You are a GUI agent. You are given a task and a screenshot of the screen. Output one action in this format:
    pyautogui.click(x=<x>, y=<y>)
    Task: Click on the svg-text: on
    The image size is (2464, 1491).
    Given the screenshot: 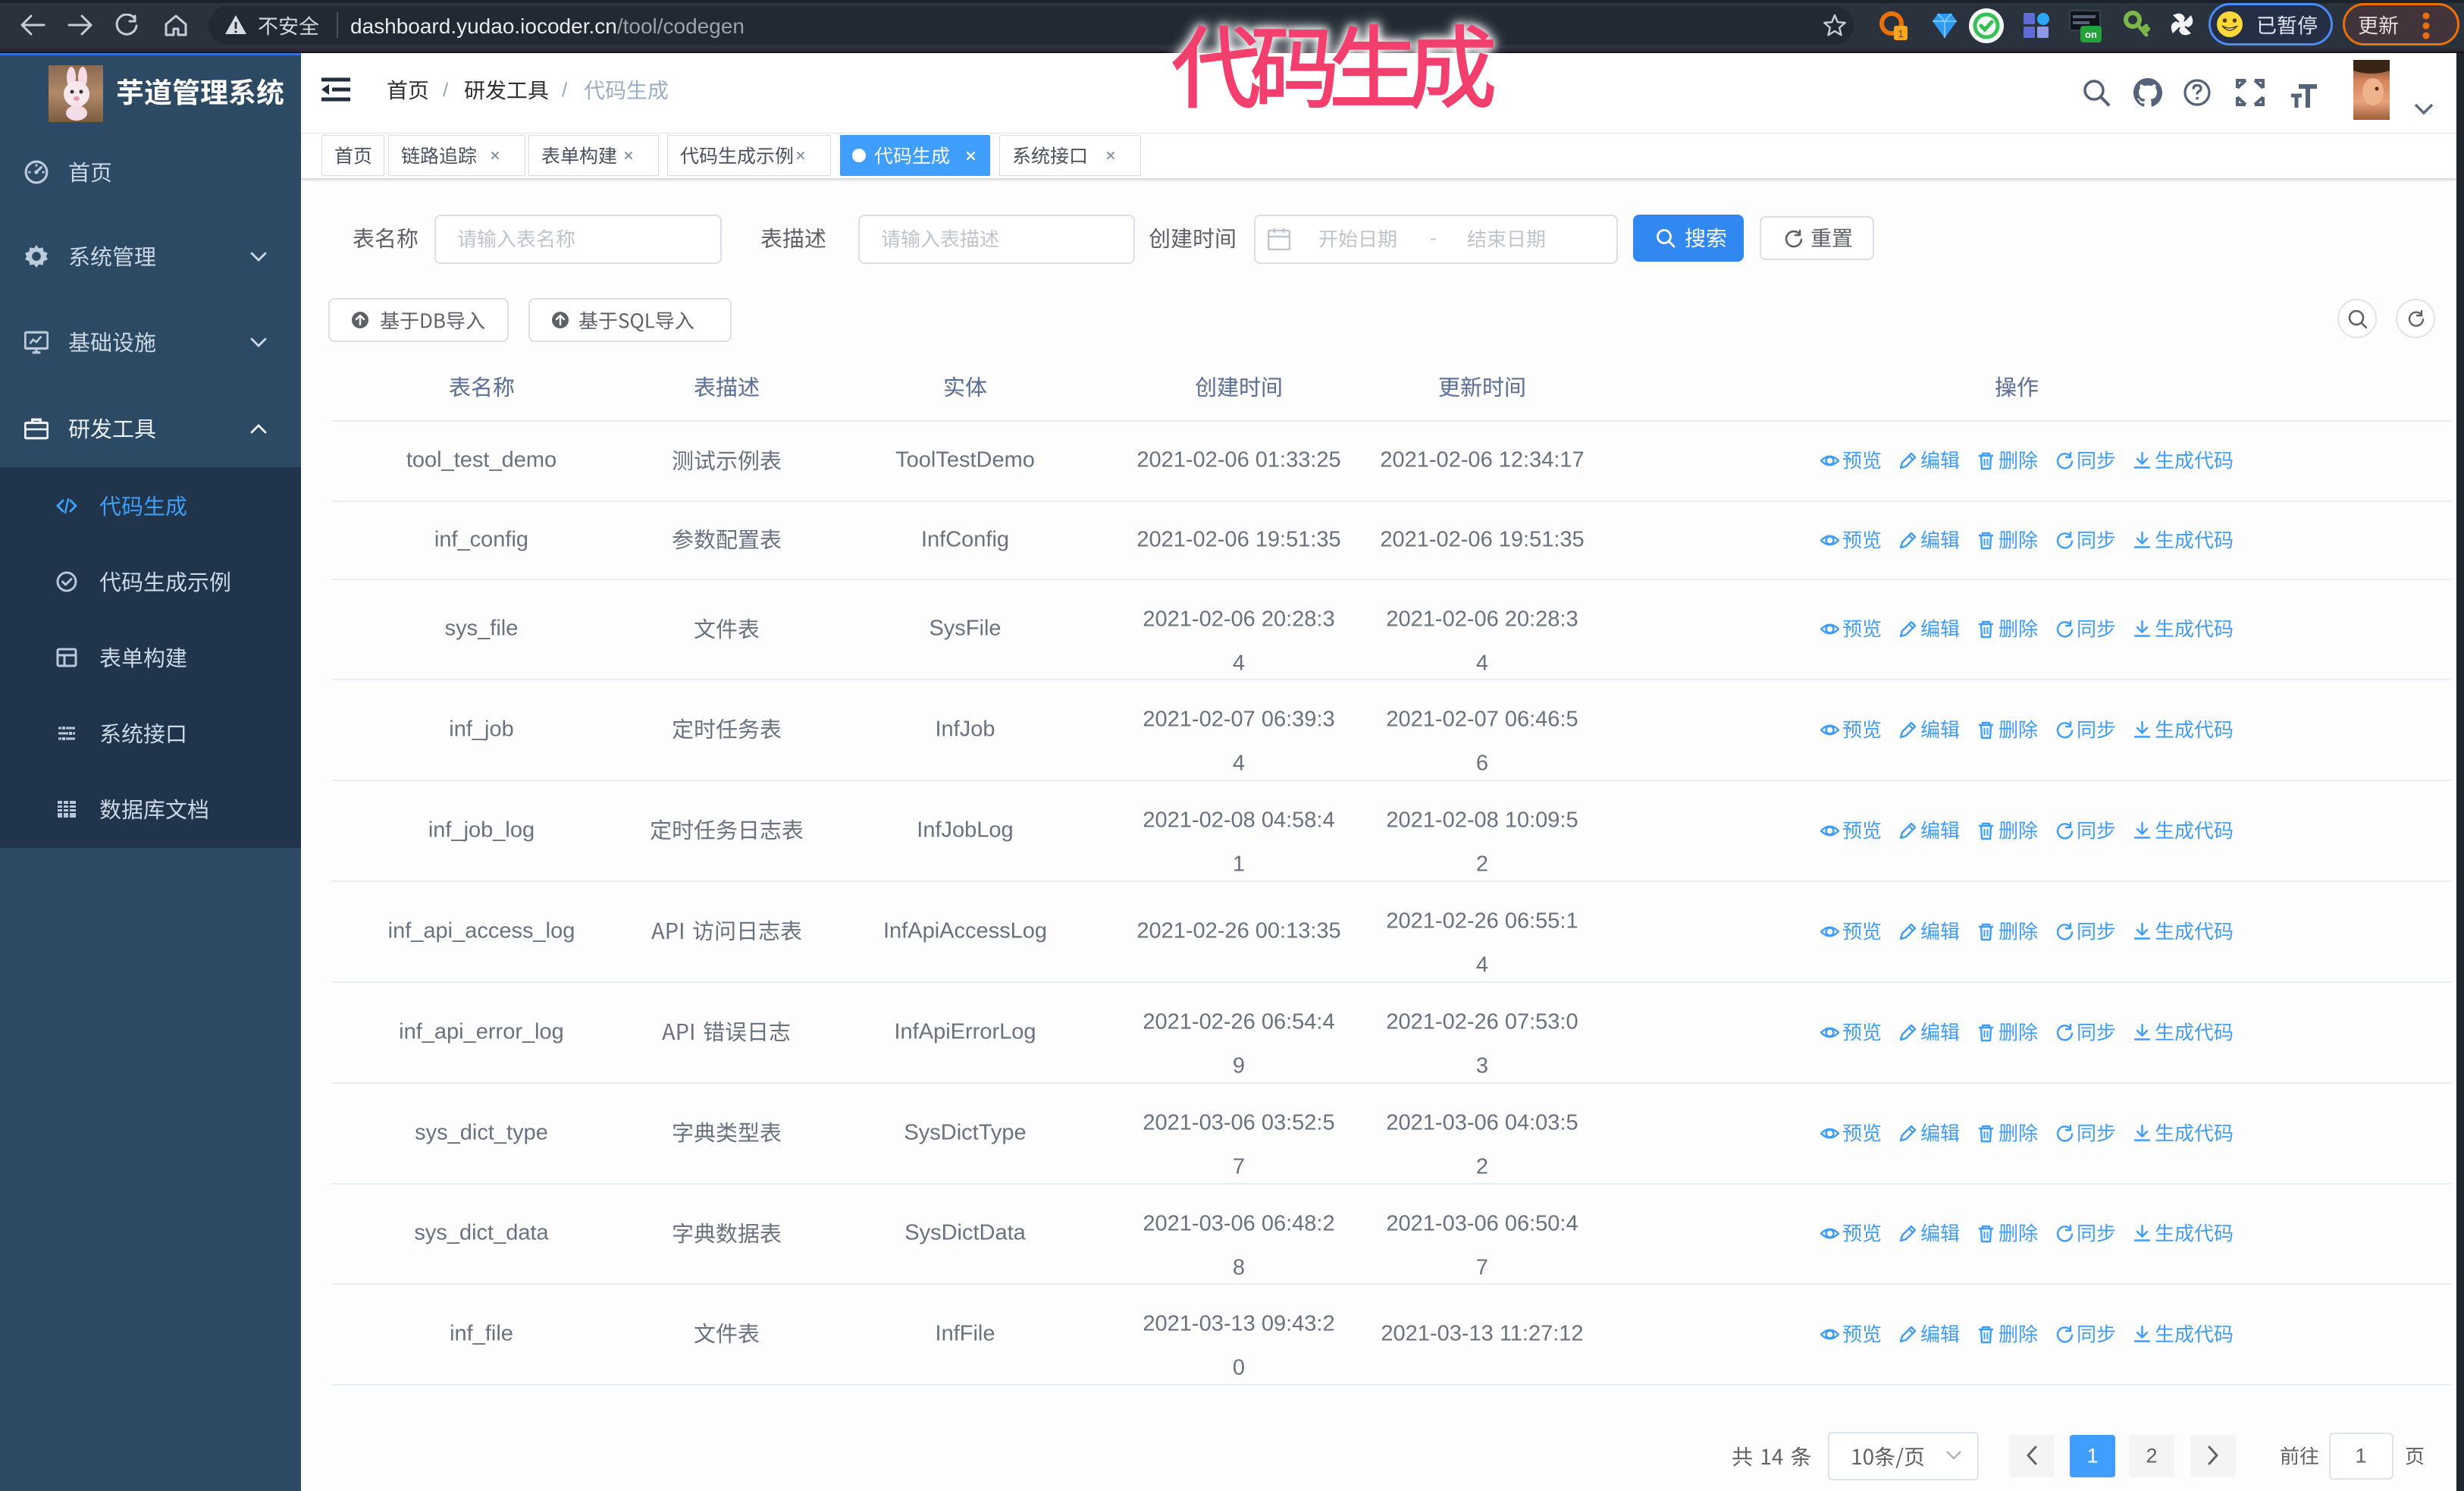 What is the action you would take?
    pyautogui.click(x=2091, y=34)
    